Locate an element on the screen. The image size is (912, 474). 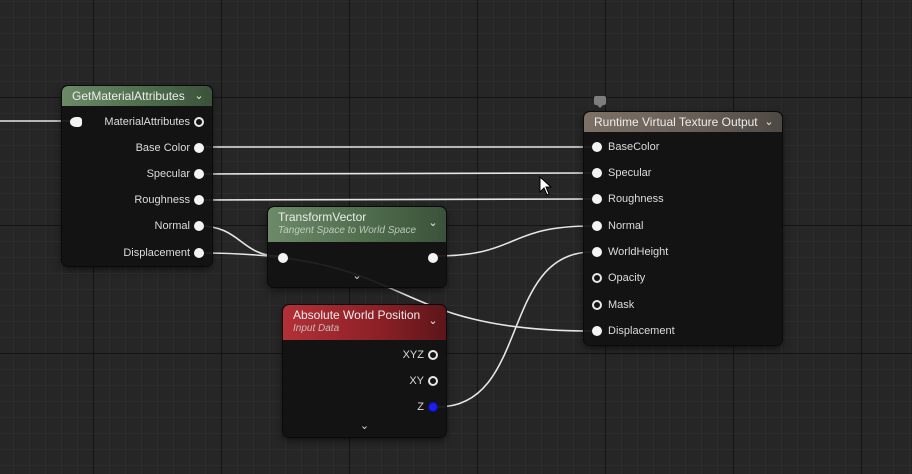
specular-input-pin is located at coordinates (597, 173).